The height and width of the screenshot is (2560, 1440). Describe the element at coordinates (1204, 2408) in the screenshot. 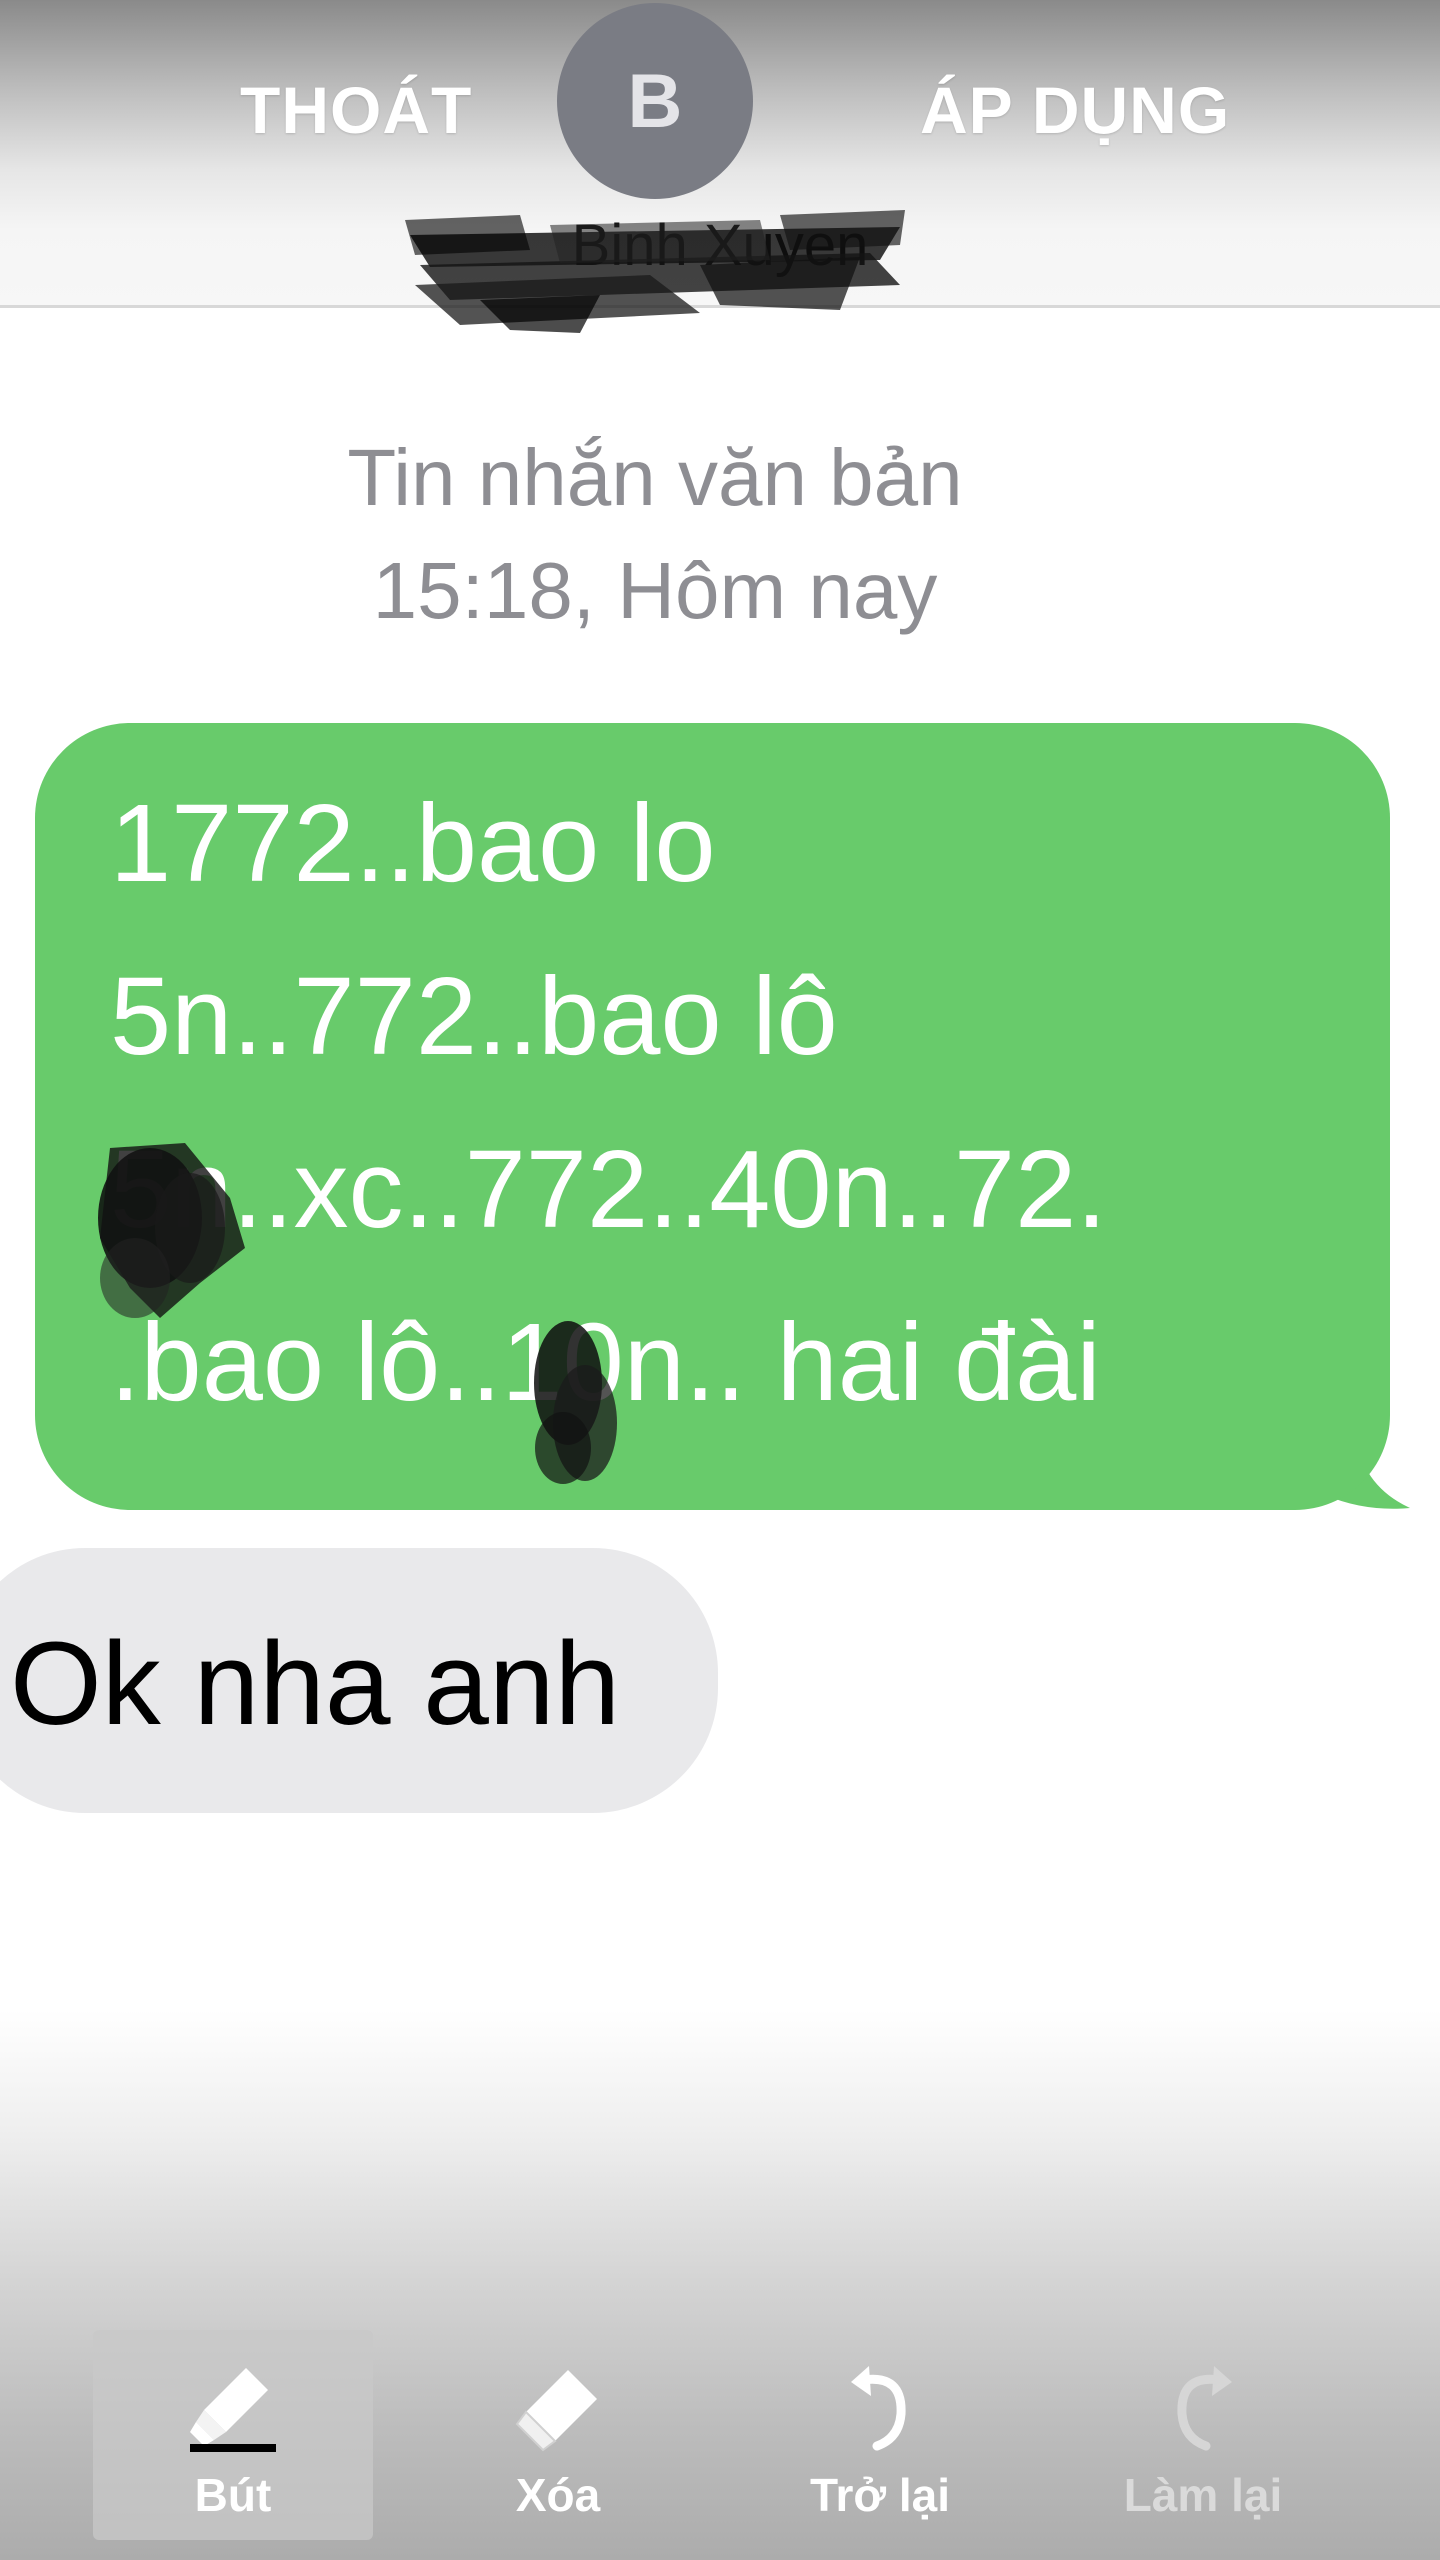

I see `redo-arrow-icon` at that location.